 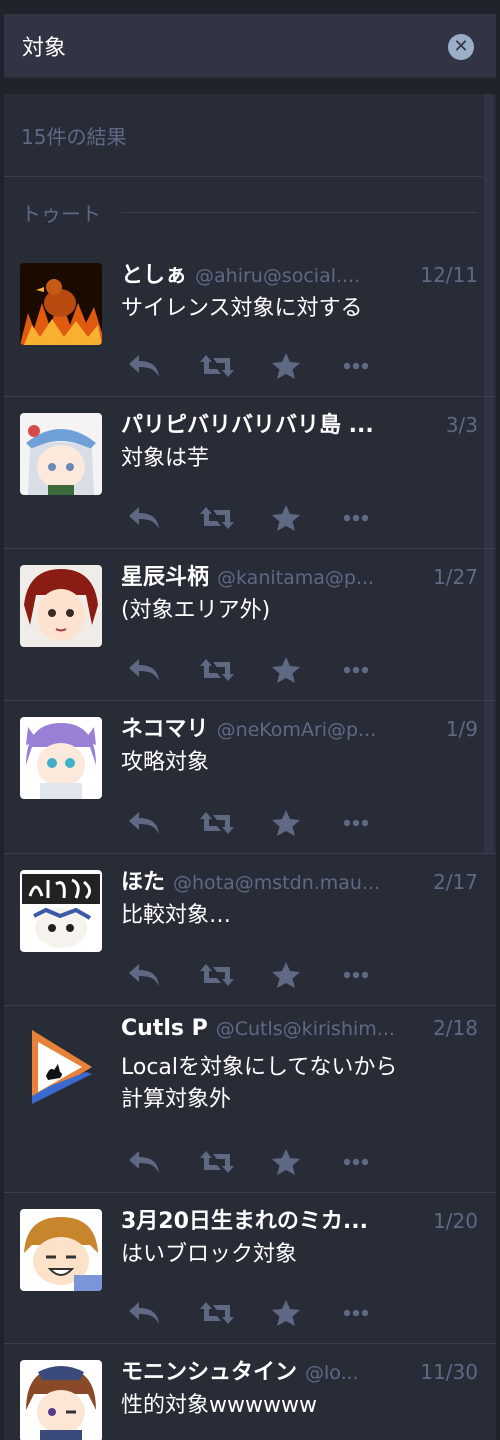 I want to click on clear-search-button: ✕, so click(x=461, y=47).